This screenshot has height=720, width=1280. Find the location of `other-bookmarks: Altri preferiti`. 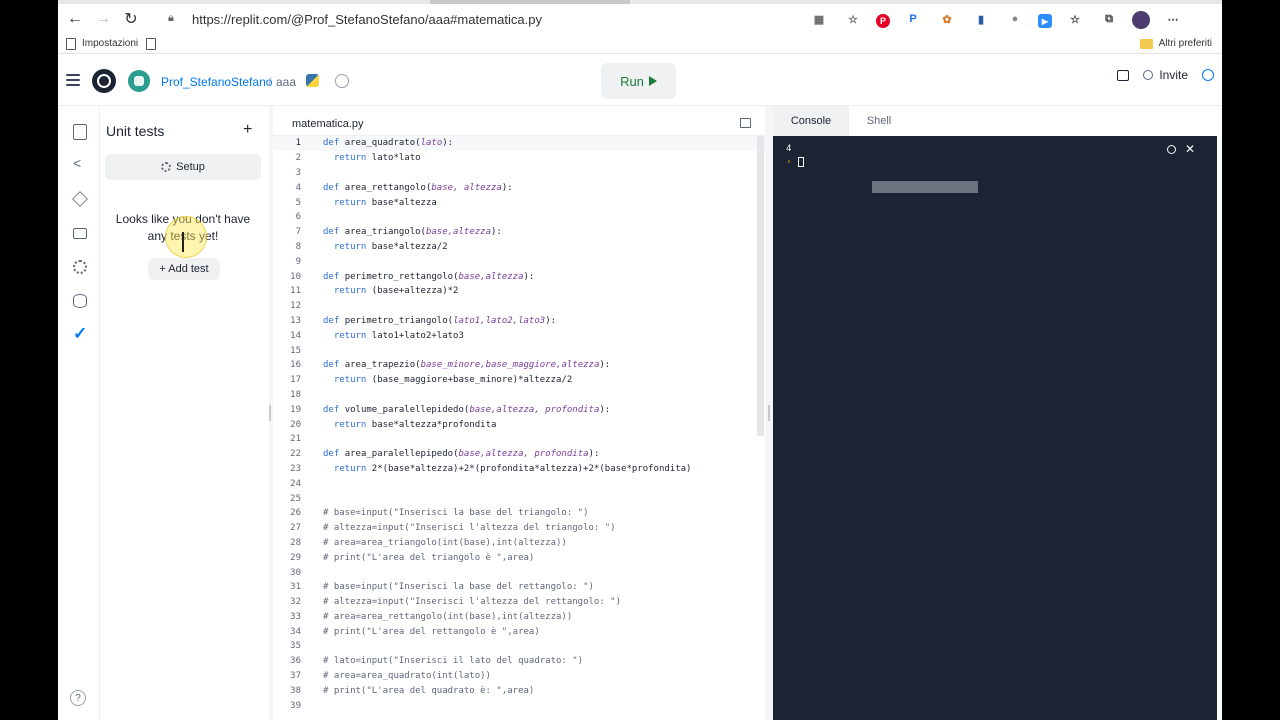

other-bookmarks: Altri preferiti is located at coordinates (1175, 43).